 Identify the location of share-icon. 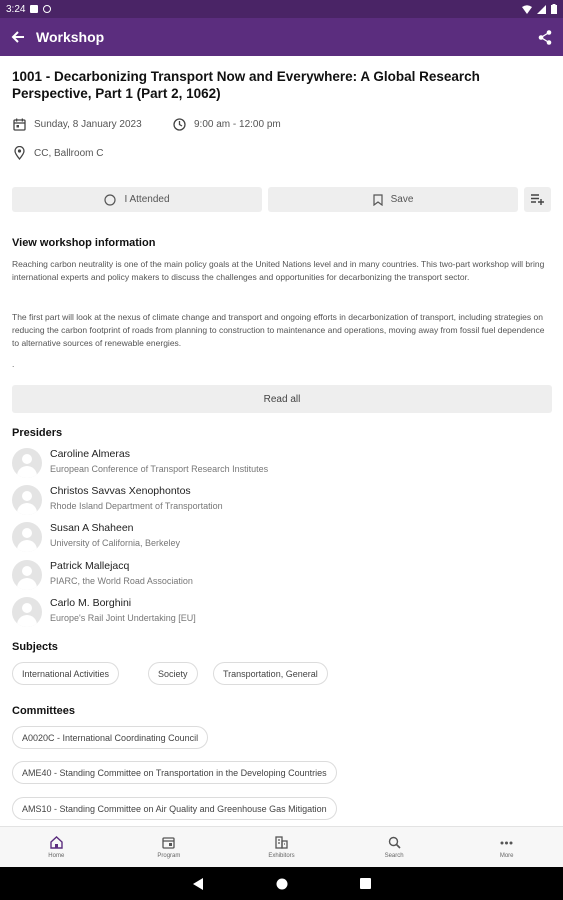
(545, 37).